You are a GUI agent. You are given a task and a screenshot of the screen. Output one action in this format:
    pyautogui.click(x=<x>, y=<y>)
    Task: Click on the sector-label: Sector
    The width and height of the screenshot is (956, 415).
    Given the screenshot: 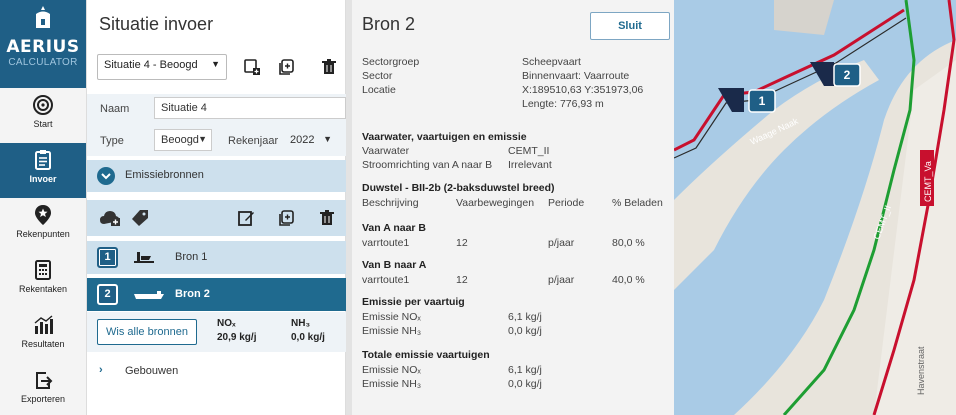 What is the action you would take?
    pyautogui.click(x=377, y=76)
    